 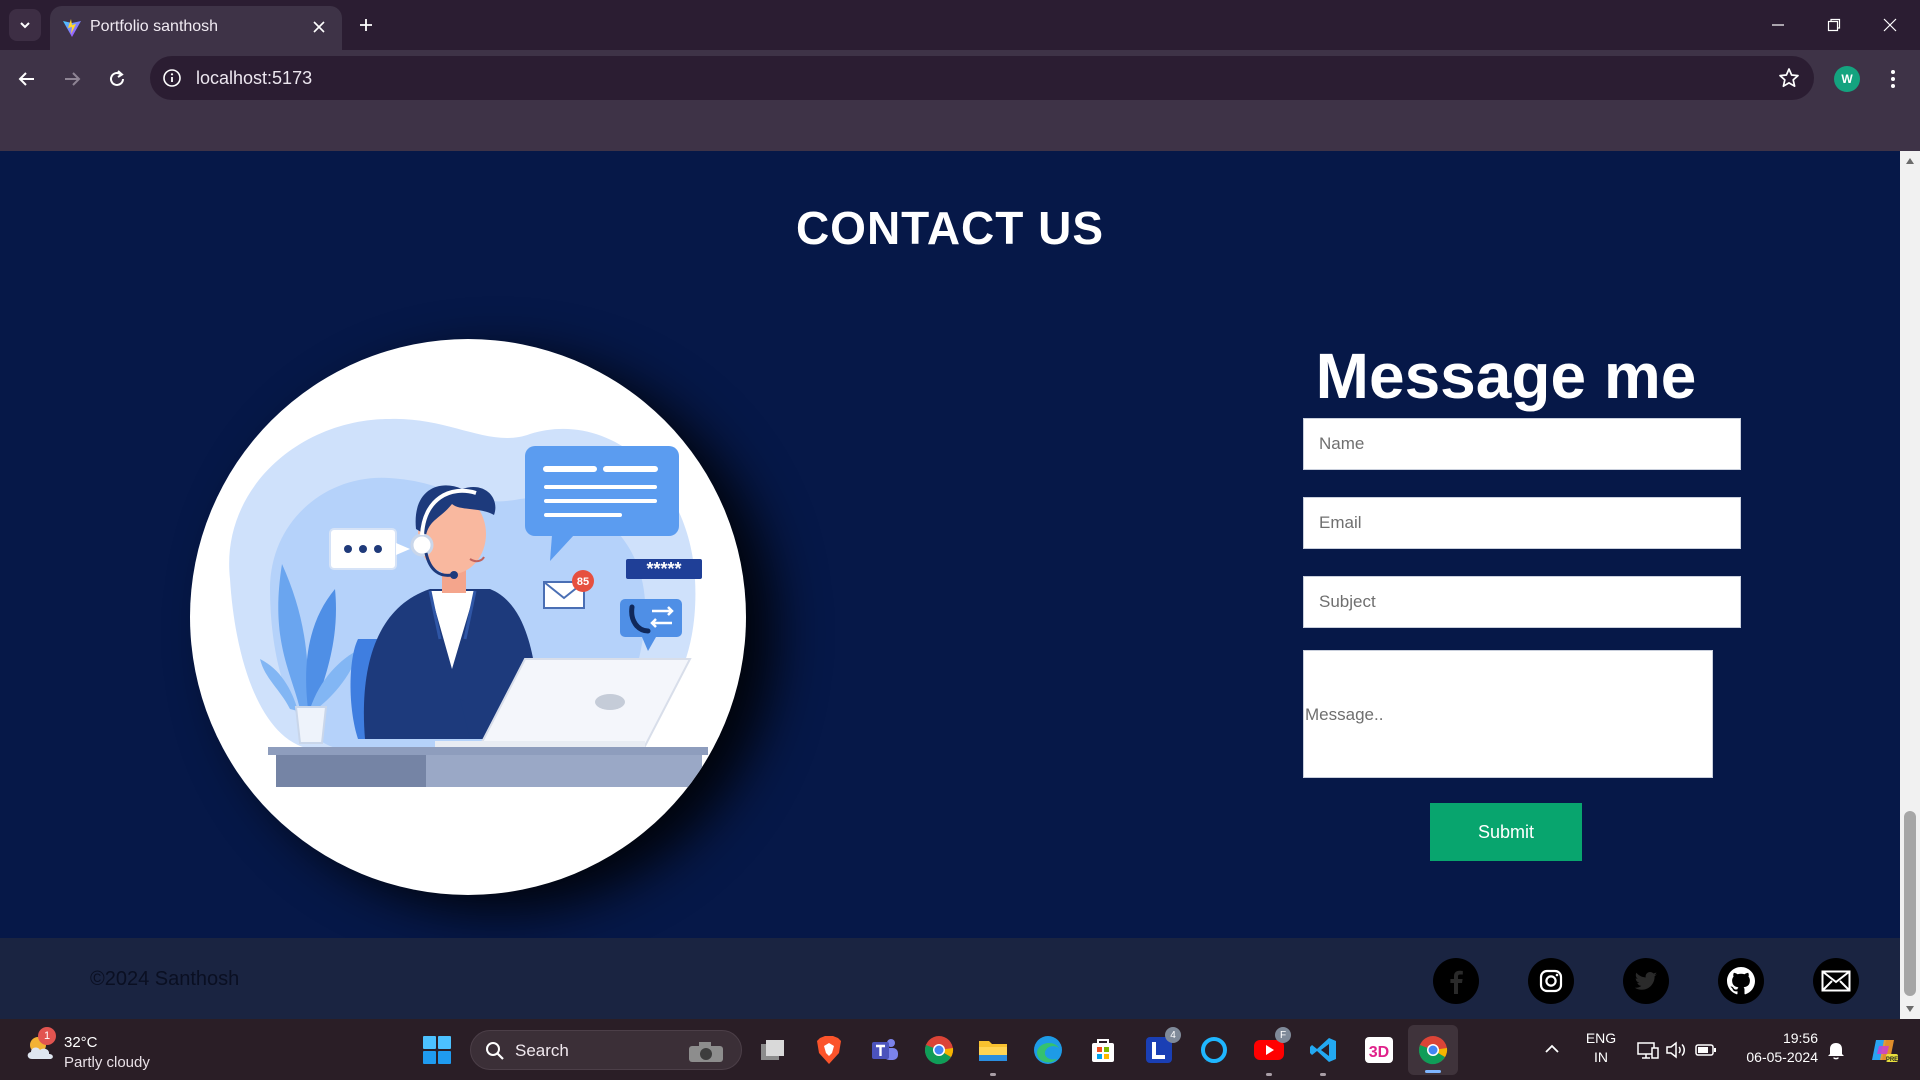 What do you see at coordinates (1910, 903) in the screenshot?
I see `scroll-thumb` at bounding box center [1910, 903].